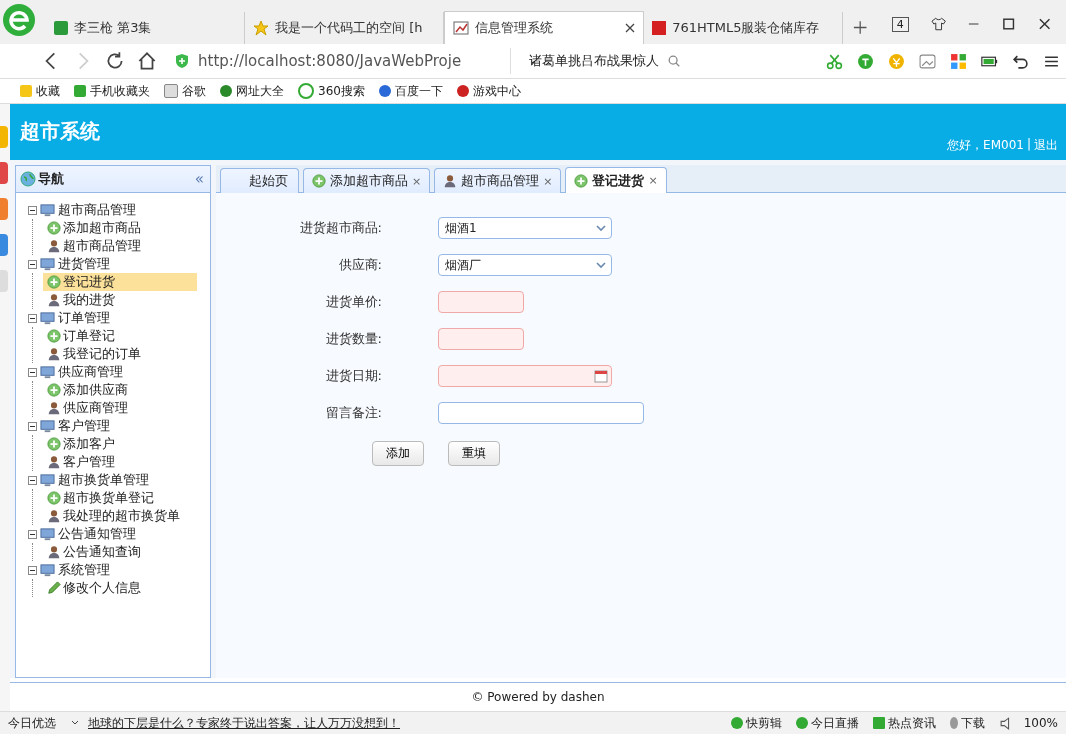 The image size is (1066, 734). I want to click on bookmark-link: 网址大全, so click(252, 91).